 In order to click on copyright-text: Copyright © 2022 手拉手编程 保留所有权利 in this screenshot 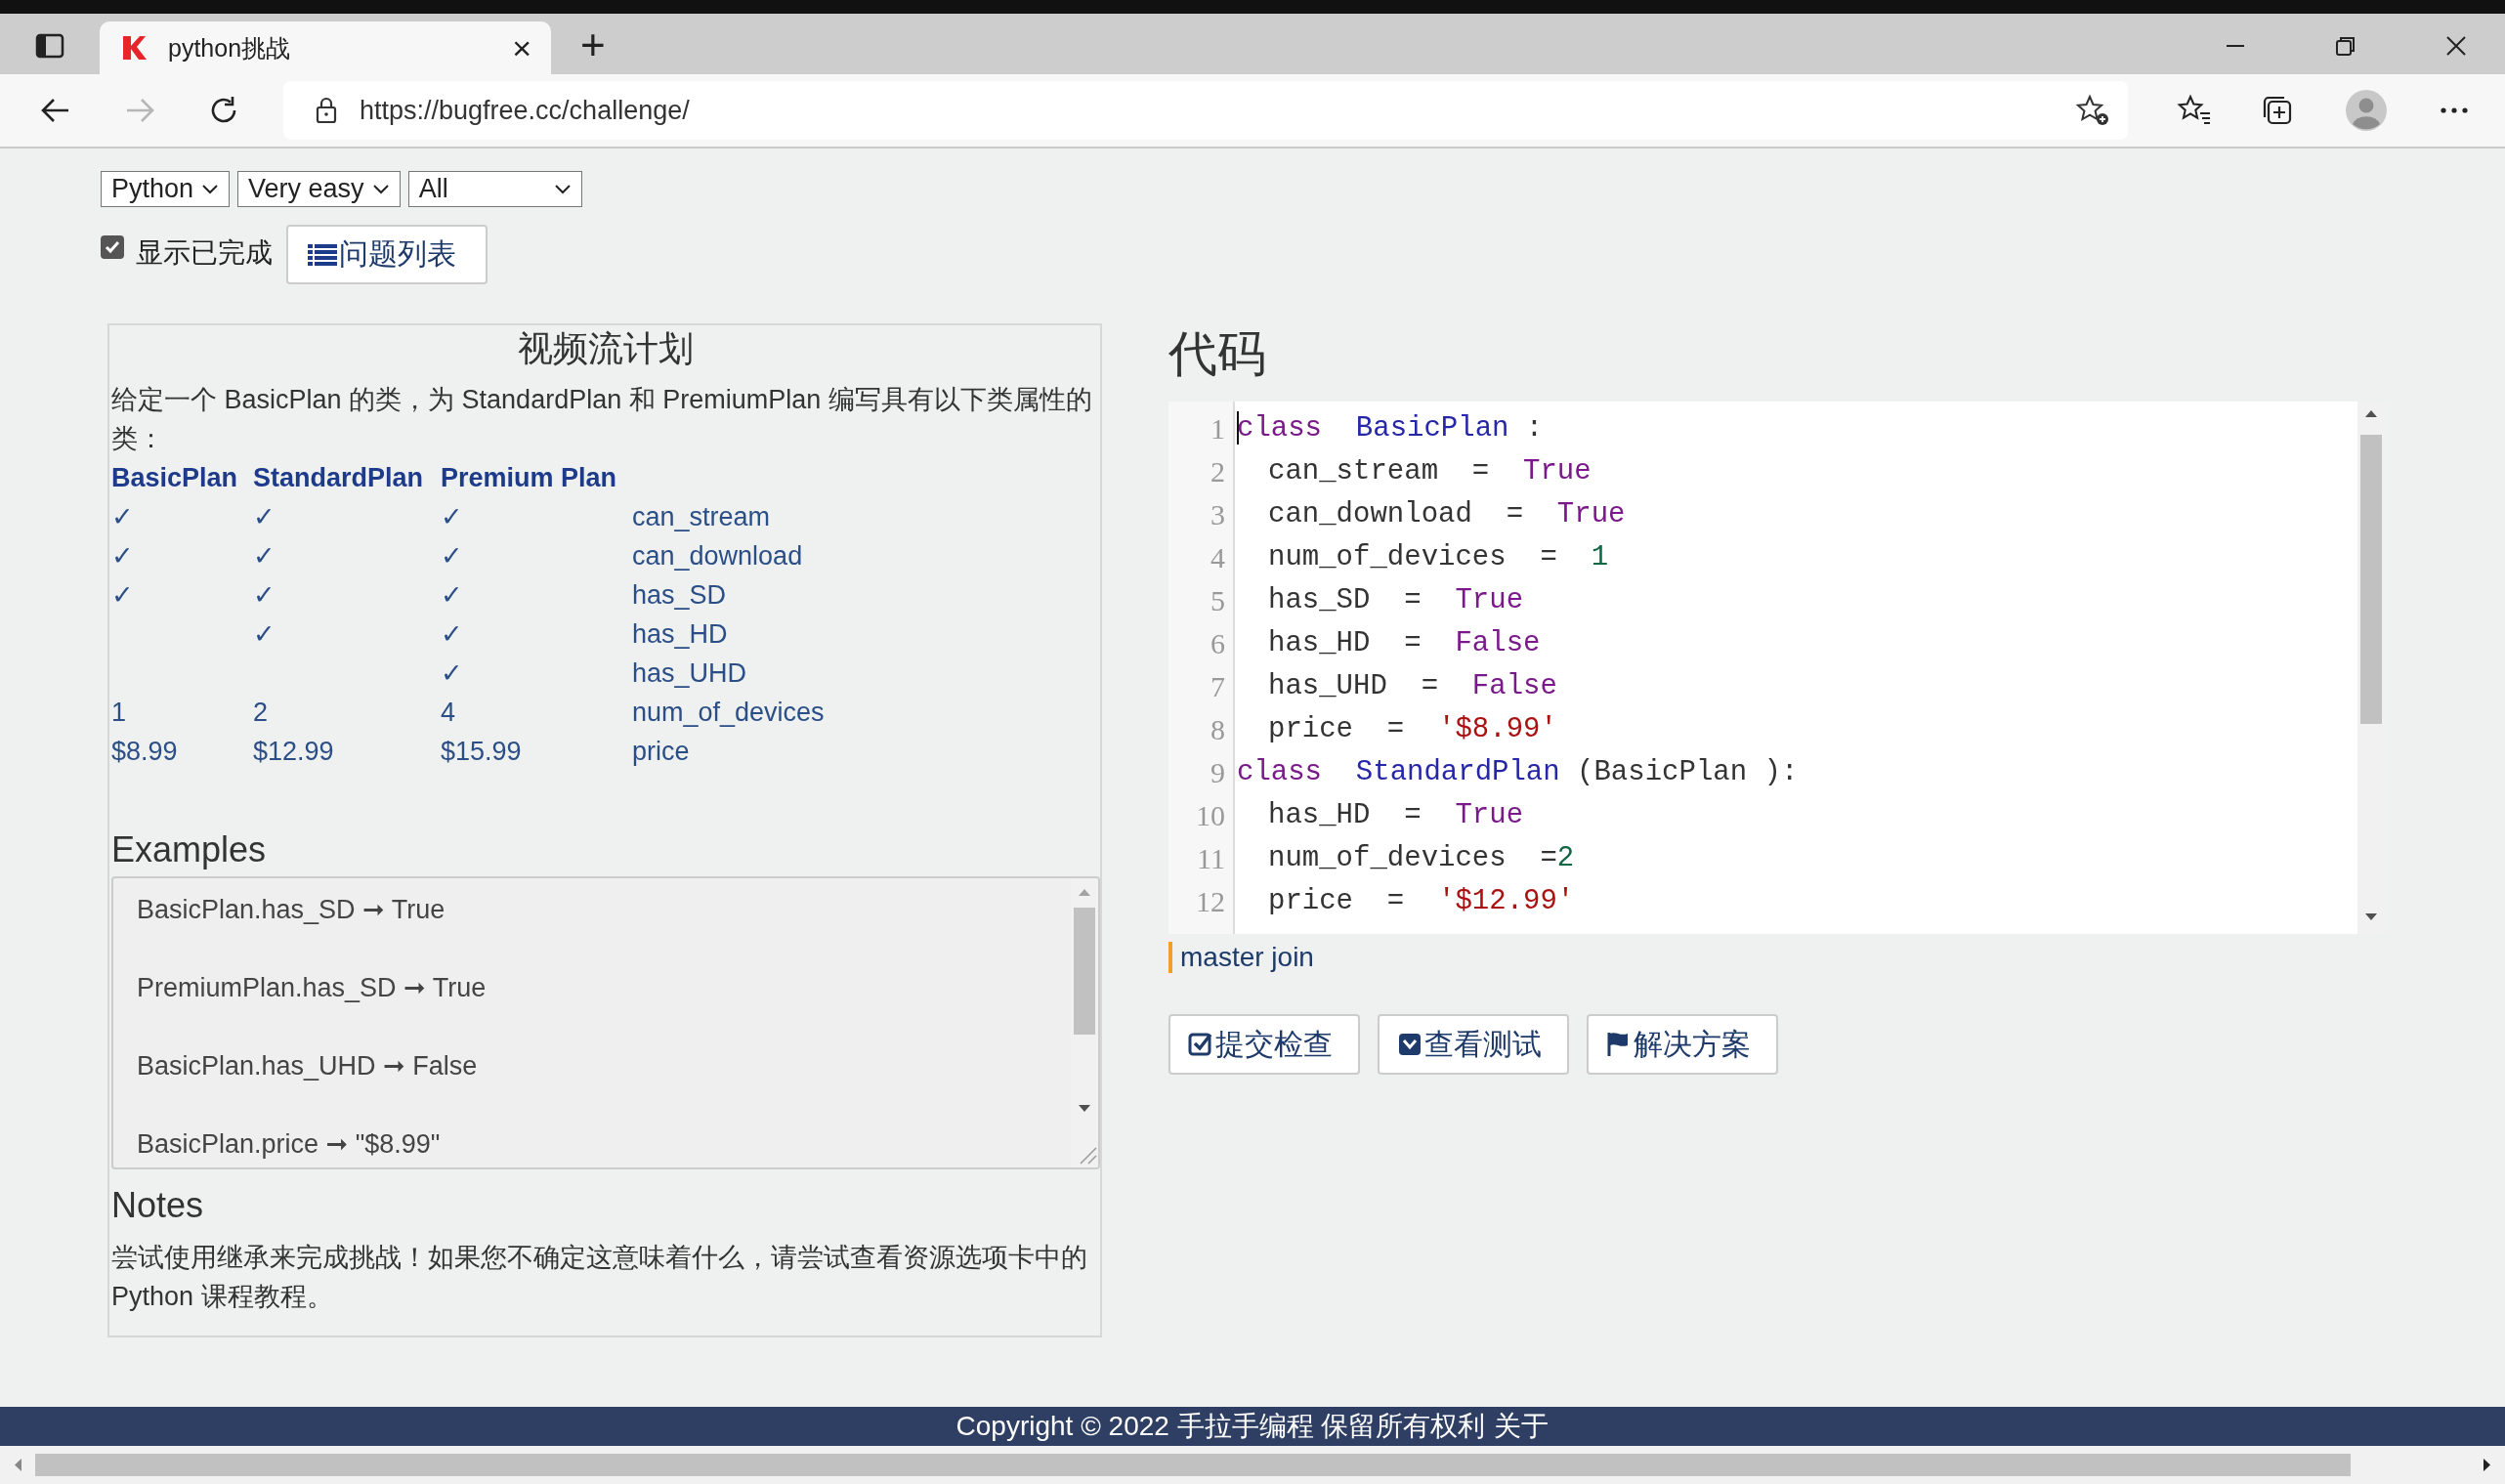, I will do `click(1220, 1426)`.